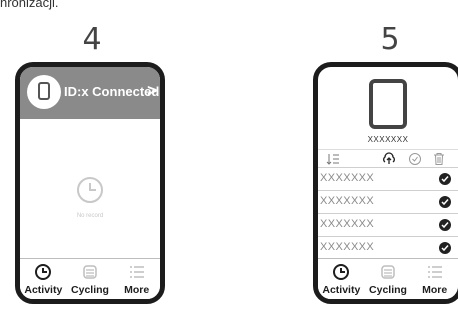  I want to click on record-list: XXXXXXX XXXXXXX XXXXXXX XXXXXXX, so click(388, 213).